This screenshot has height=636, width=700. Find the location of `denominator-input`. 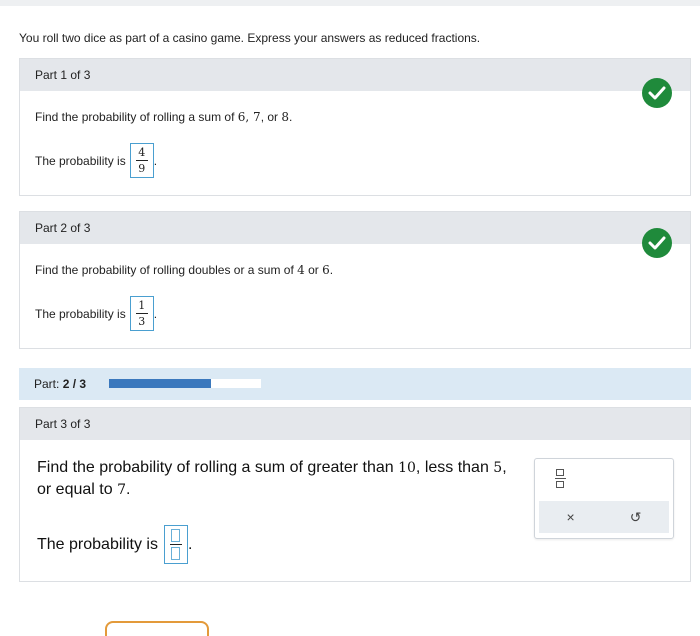

denominator-input is located at coordinates (176, 553).